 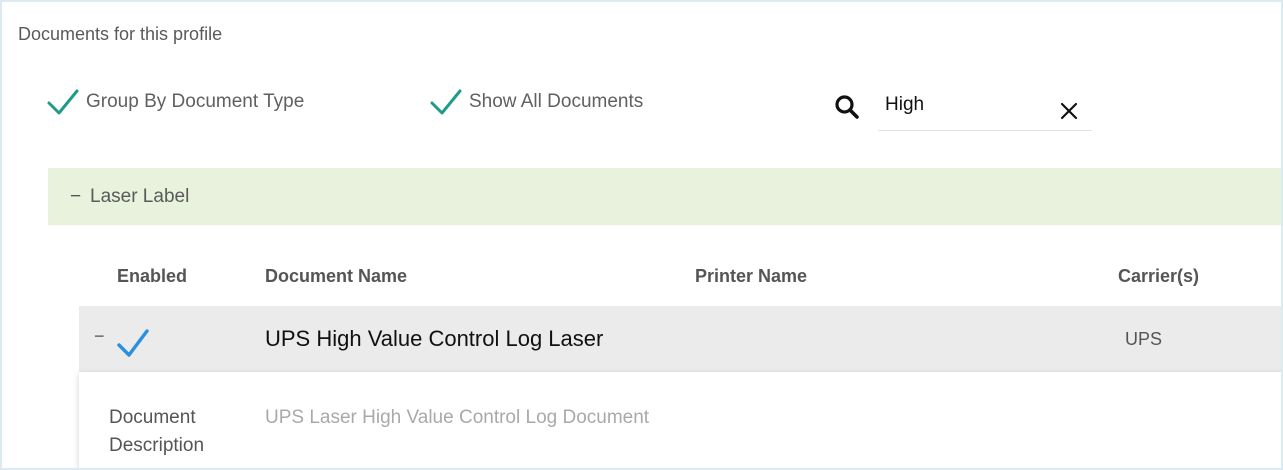 I want to click on group-header-laser-label: − Laser Label, so click(x=664, y=196).